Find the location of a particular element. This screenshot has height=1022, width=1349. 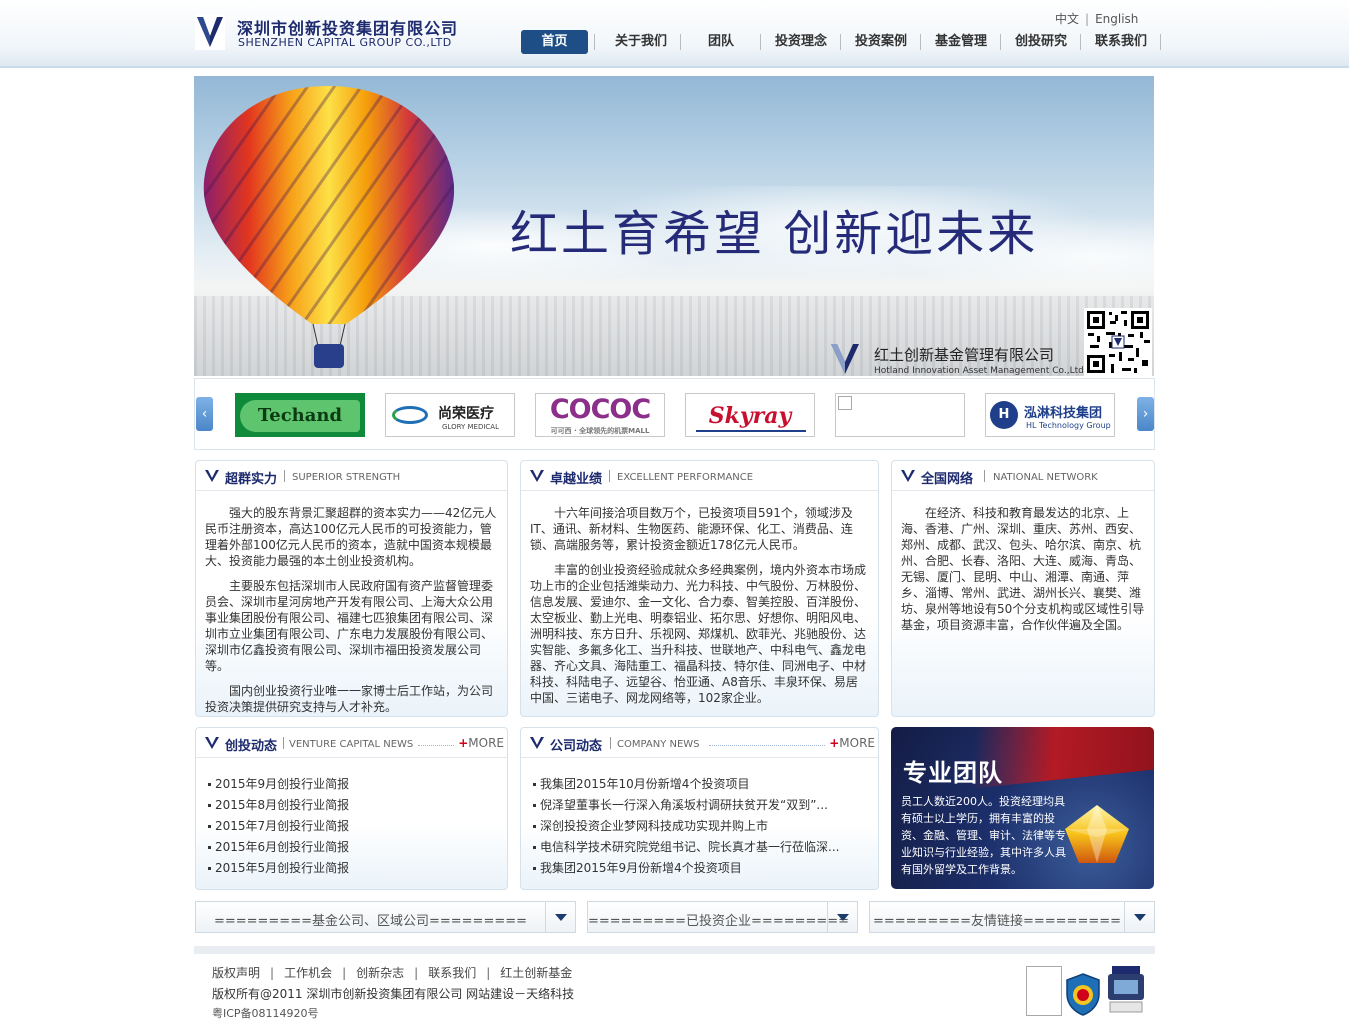

partner-logo-glory-medical: 尚荣医疗 GLORY MEDICAL is located at coordinates (450, 415).